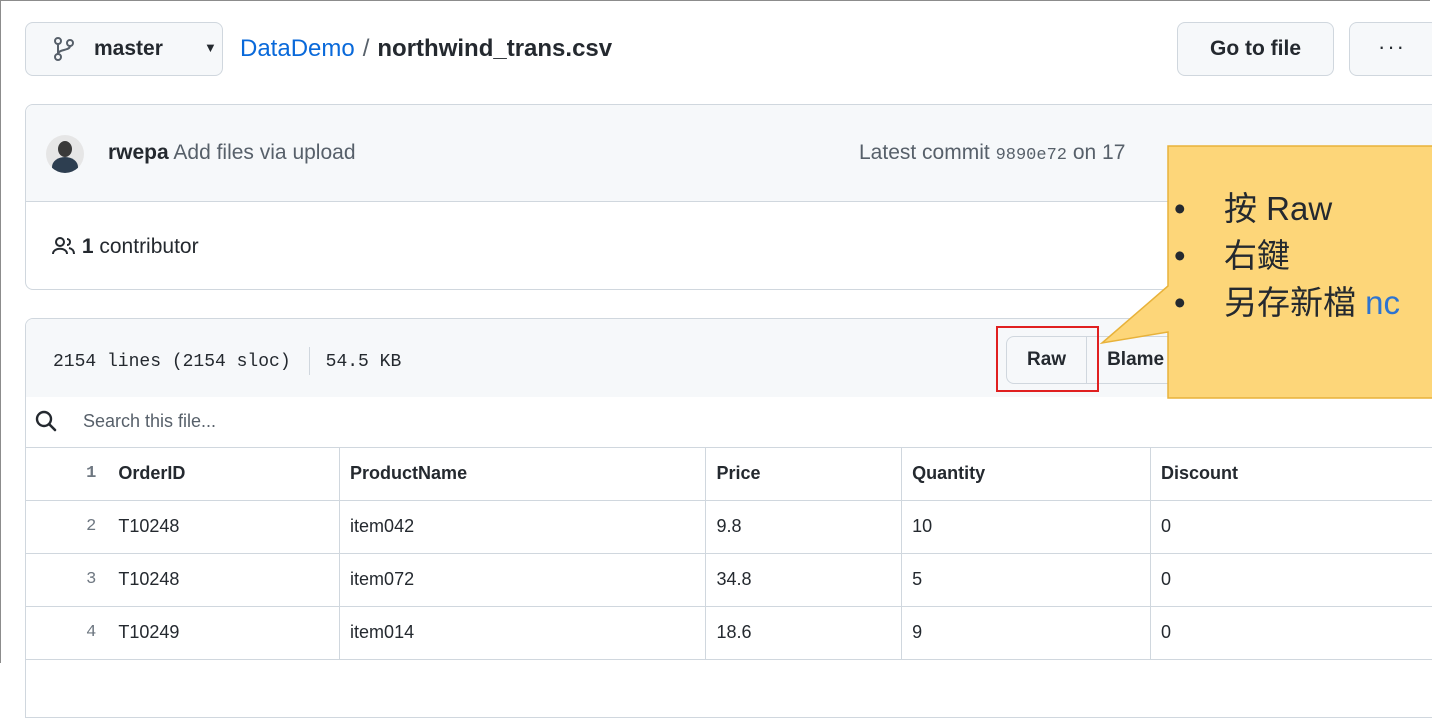 The height and width of the screenshot is (718, 1432). I want to click on table-cell: OrderID, so click(224, 474).